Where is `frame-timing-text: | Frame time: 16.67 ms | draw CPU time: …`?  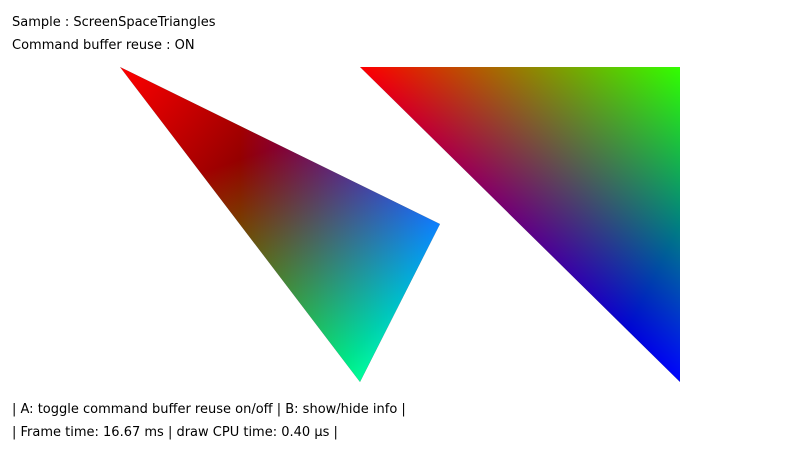 frame-timing-text: | Frame time: 16.67 ms | draw CPU time: … is located at coordinates (175, 432).